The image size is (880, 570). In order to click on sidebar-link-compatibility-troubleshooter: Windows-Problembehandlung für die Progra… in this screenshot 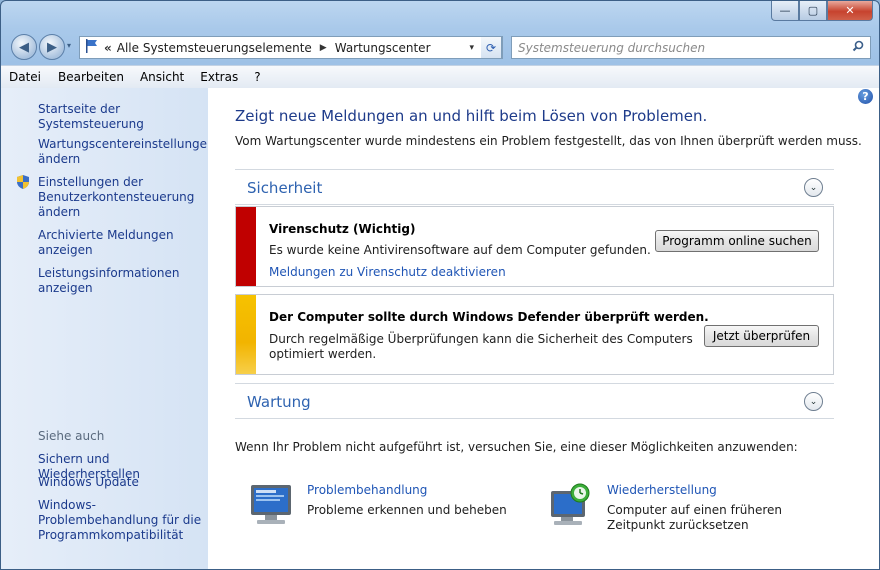, I will do `click(123, 520)`.